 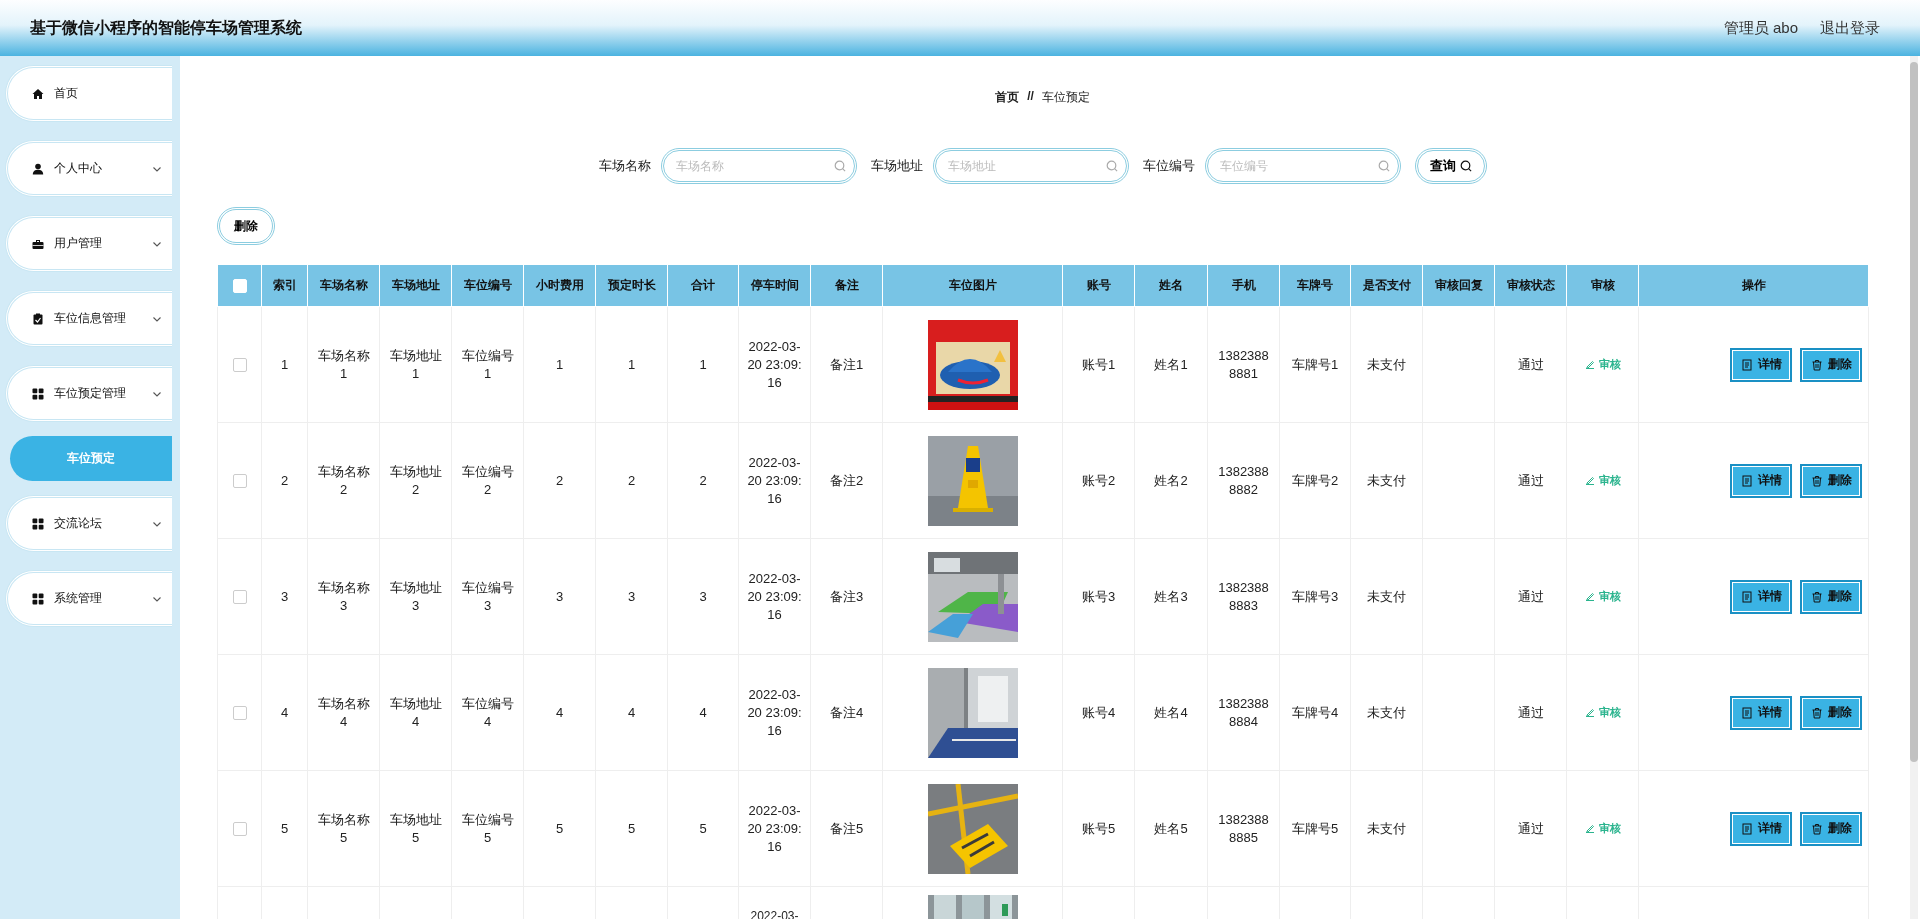 What do you see at coordinates (88, 93) in the screenshot?
I see `sidebar-item: 首页` at bounding box center [88, 93].